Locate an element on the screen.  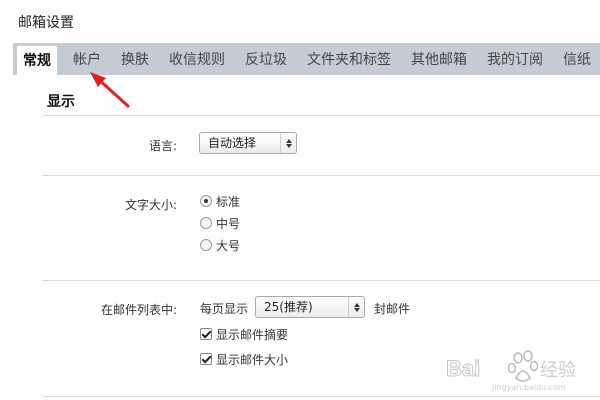
radio-label: 大号 is located at coordinates (228, 245).